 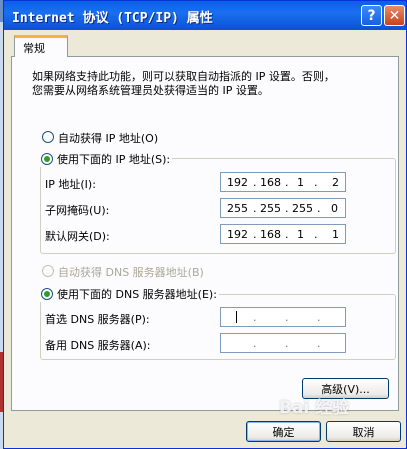 I want to click on preferred-dns-label: 首选 DNS 服务器(P):, so click(x=97, y=319).